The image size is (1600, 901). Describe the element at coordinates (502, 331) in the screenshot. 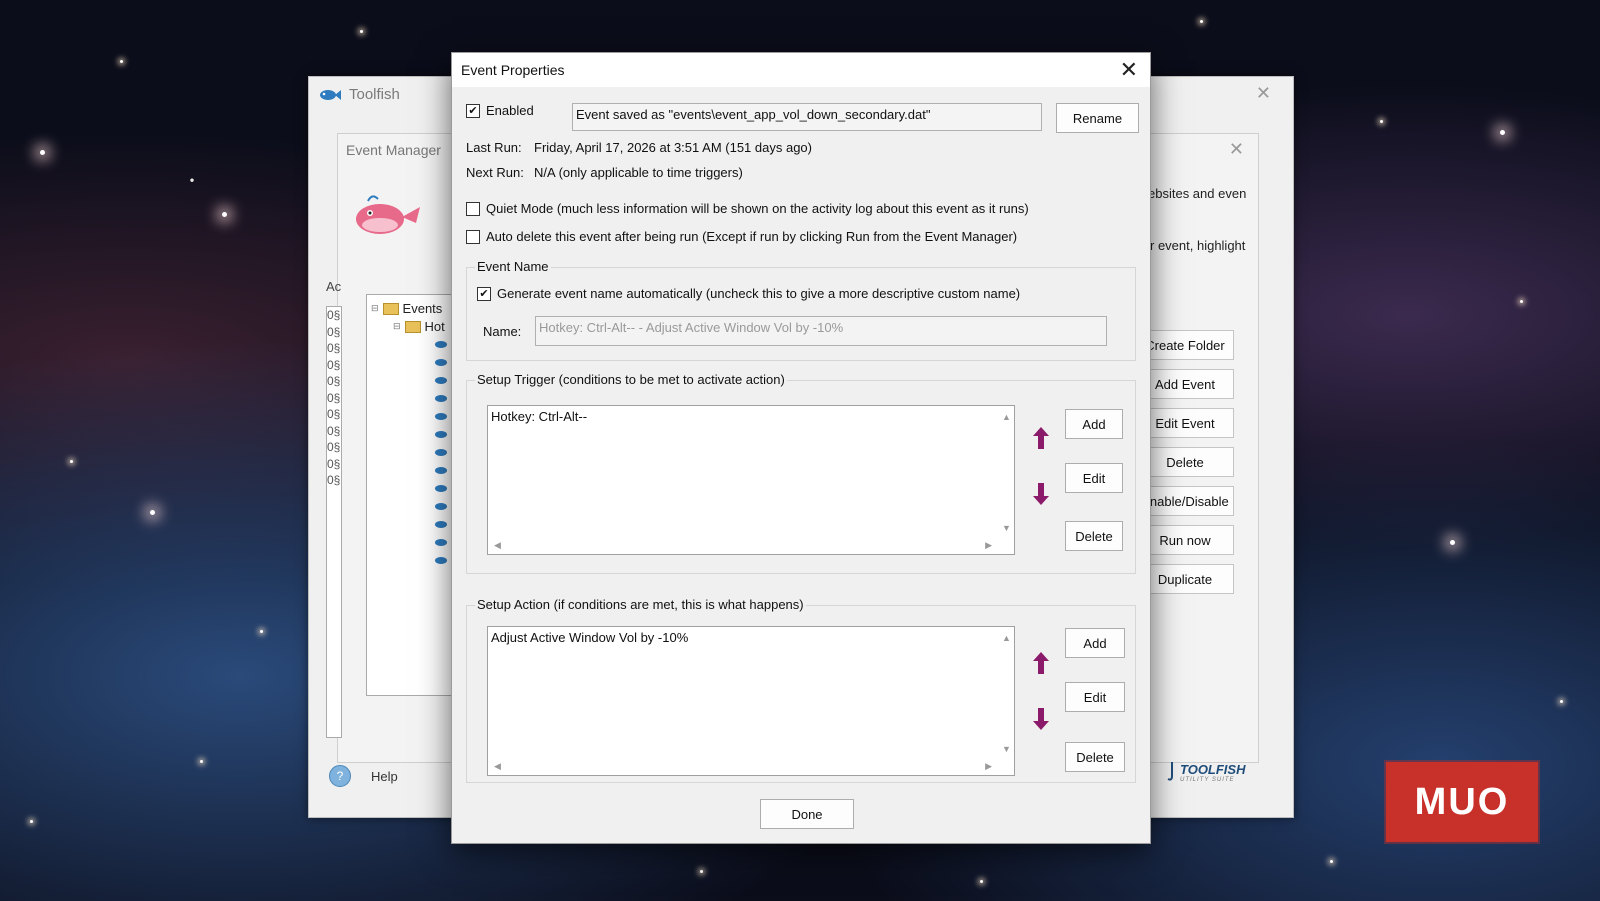

I see `name-label: Name:` at that location.